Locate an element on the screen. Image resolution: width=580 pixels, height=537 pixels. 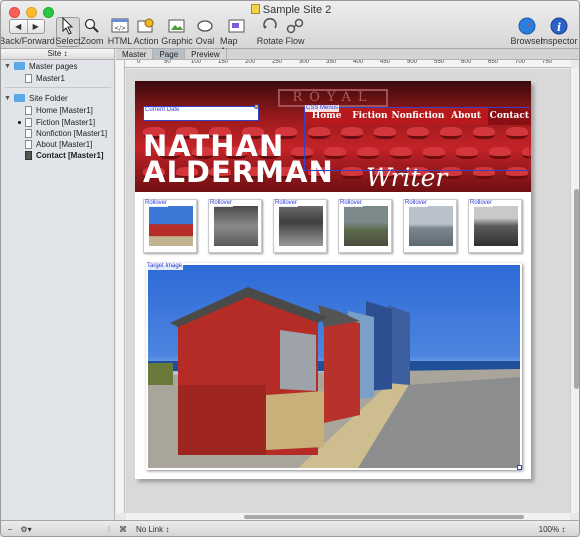
map-area-icon is located at coordinates (237, 26).